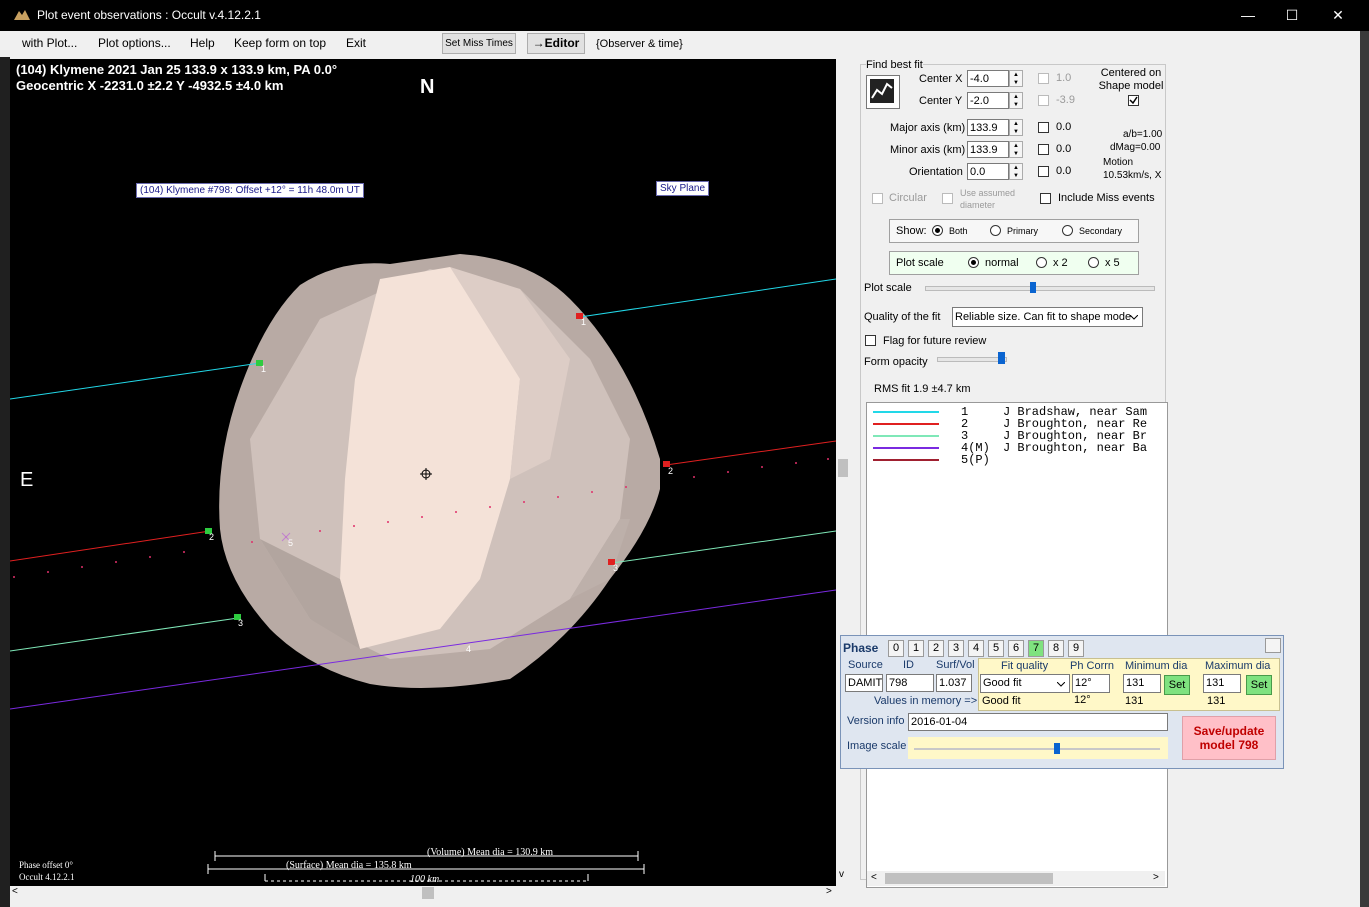 Image resolution: width=1369 pixels, height=907 pixels. What do you see at coordinates (922, 389) in the screenshot?
I see `rms-fit-label: RMS fit 1.9 ±4.7 km` at bounding box center [922, 389].